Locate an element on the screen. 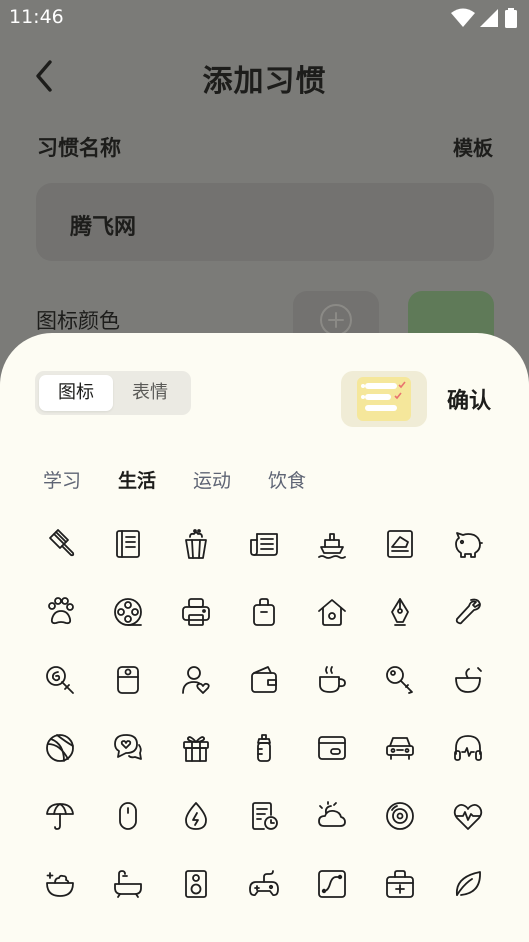 Image resolution: width=529 pixels, height=942 pixels. tab-study: 学习 is located at coordinates (80, 479).